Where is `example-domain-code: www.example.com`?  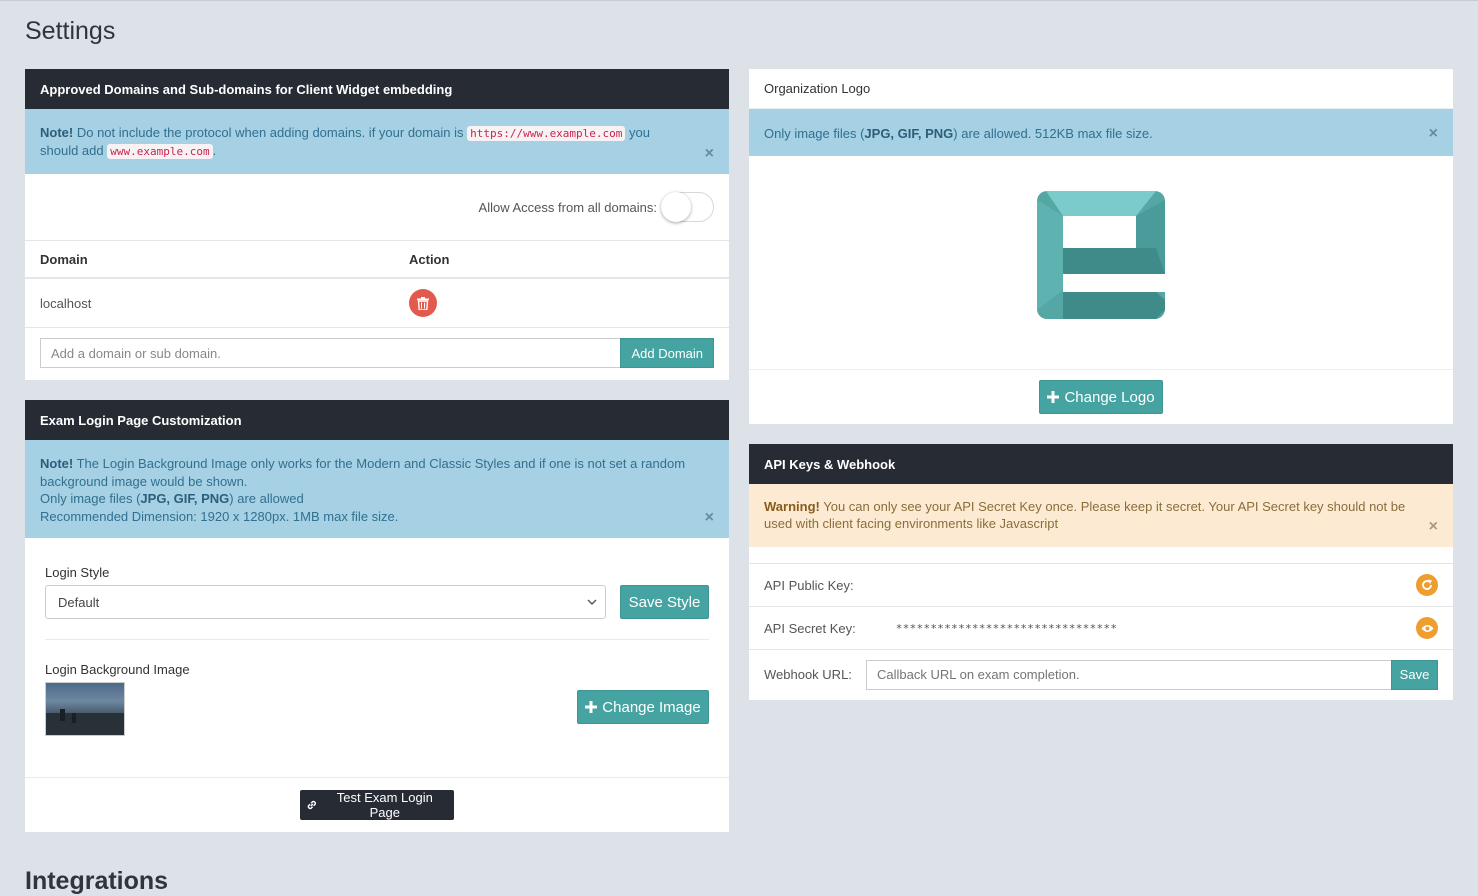 example-domain-code: www.example.com is located at coordinates (160, 151).